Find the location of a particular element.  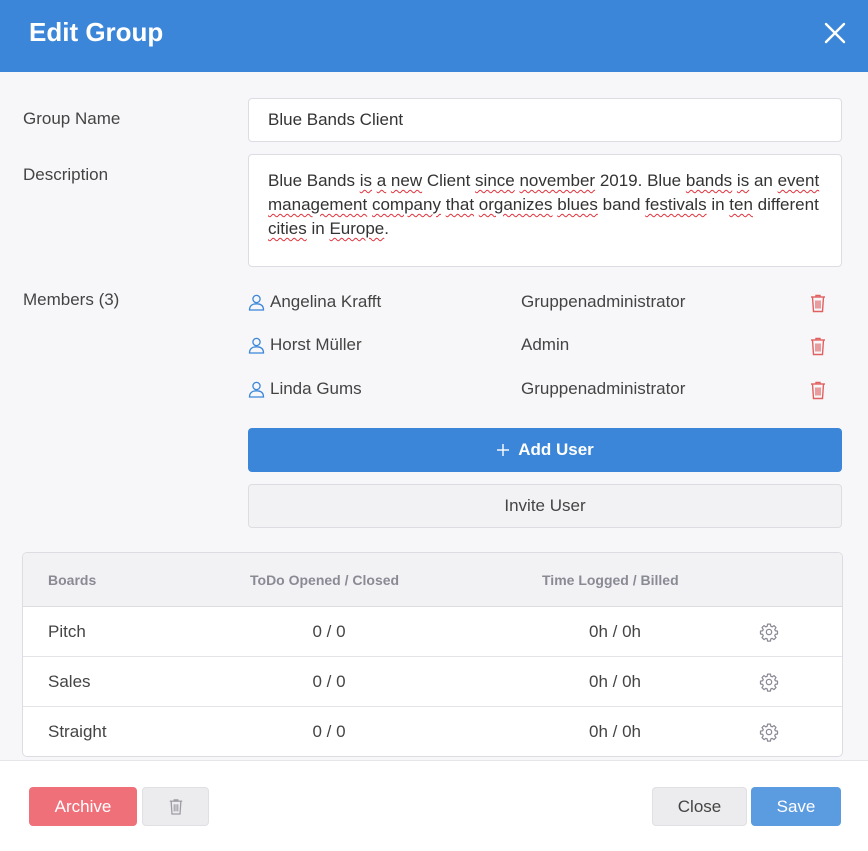

add-user-button: Add User is located at coordinates (545, 450).